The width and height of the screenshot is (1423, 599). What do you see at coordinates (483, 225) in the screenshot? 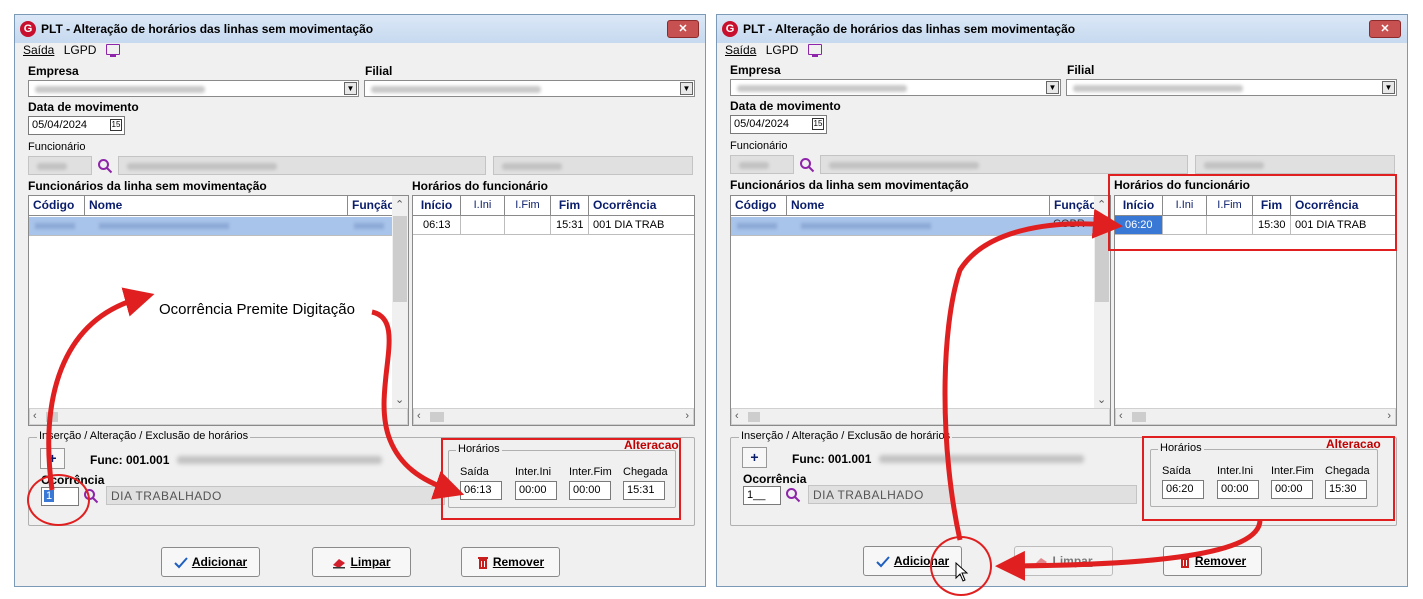
I see `cell-iini` at bounding box center [483, 225].